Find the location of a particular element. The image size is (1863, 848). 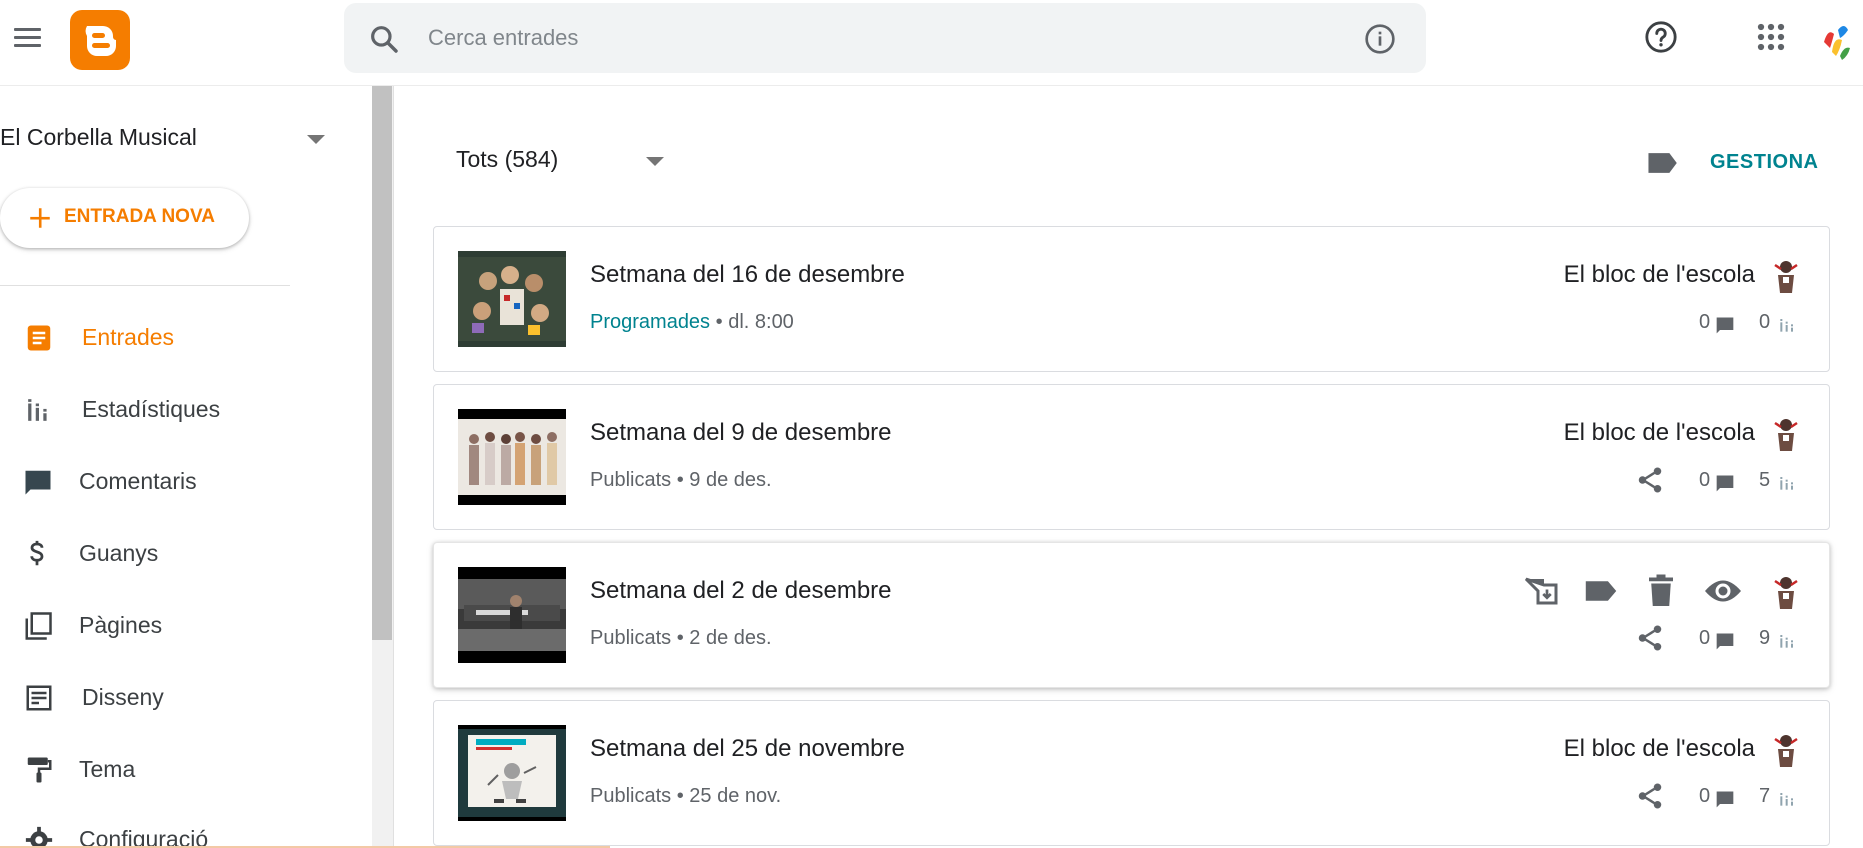

sidebar-item-comments: Comentaris is located at coordinates (180, 482).